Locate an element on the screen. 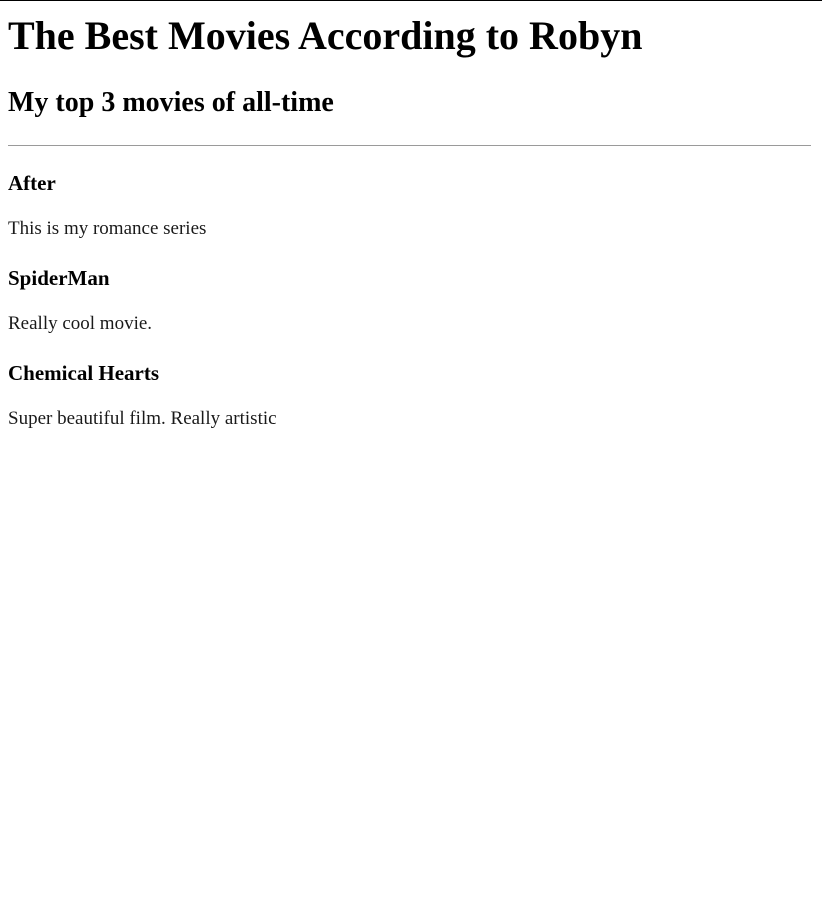 The width and height of the screenshot is (822, 912). movie-description: Really cool movie. is located at coordinates (80, 323).